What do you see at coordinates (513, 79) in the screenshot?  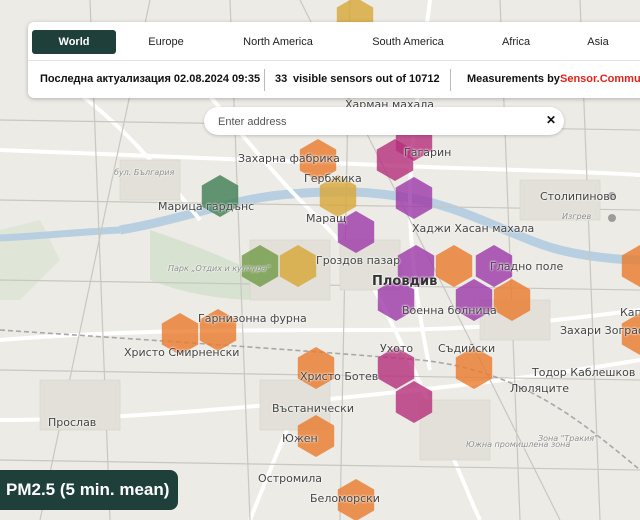 I see `measurements-prefix: Measurements by` at bounding box center [513, 79].